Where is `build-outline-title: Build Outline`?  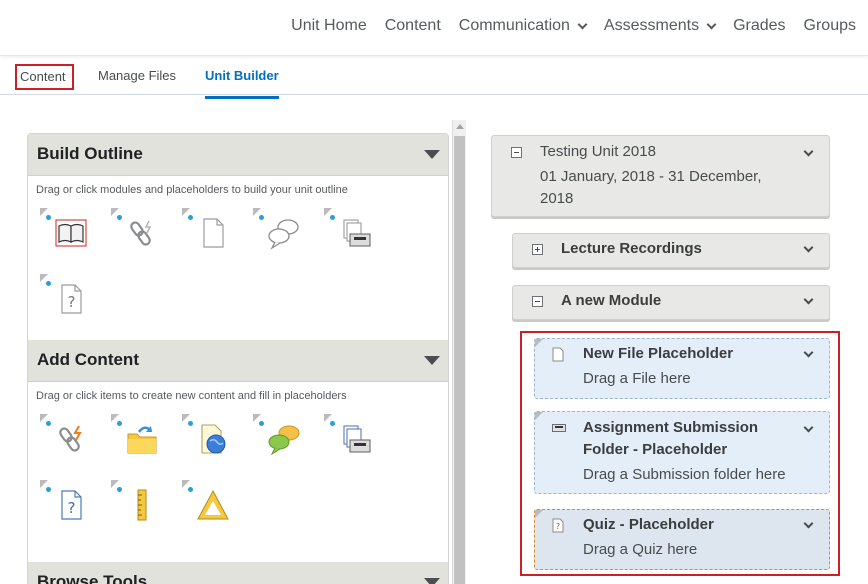
build-outline-title: Build Outline is located at coordinates (90, 153).